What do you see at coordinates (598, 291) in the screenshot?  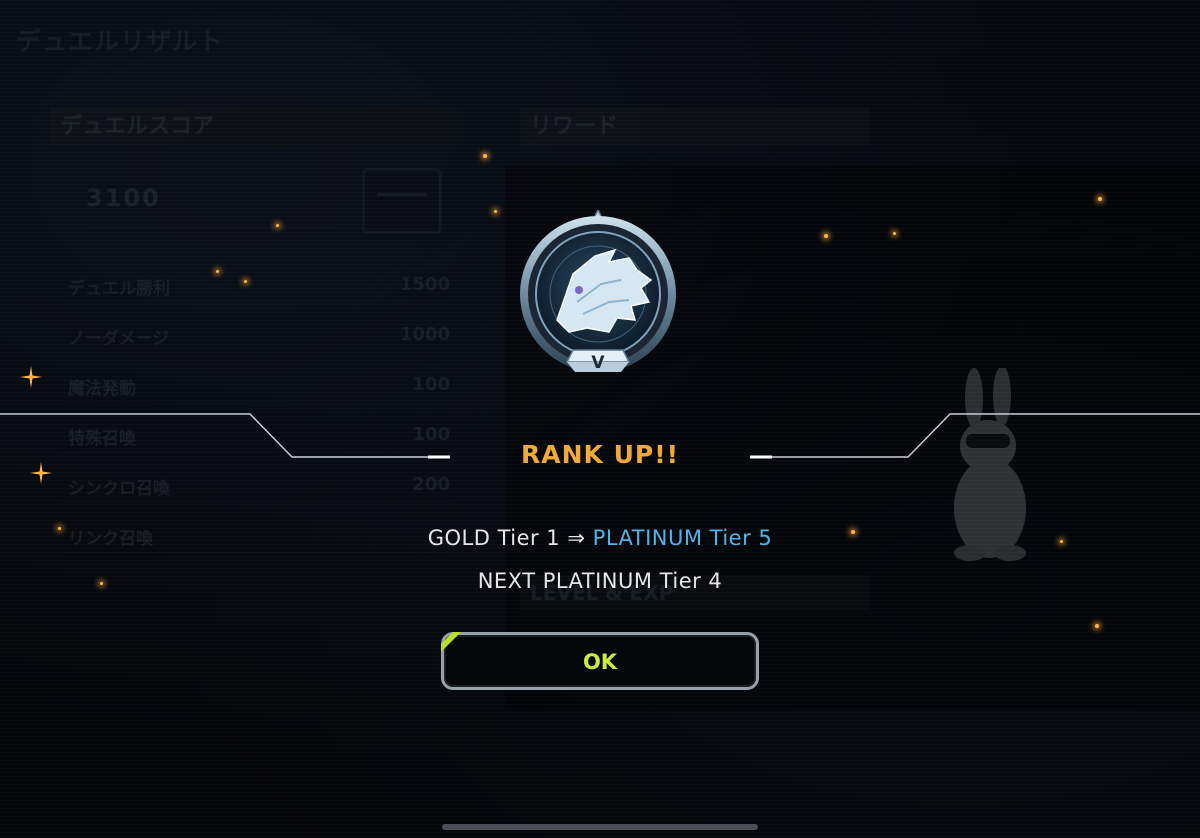 I see `rank-badge: V` at bounding box center [598, 291].